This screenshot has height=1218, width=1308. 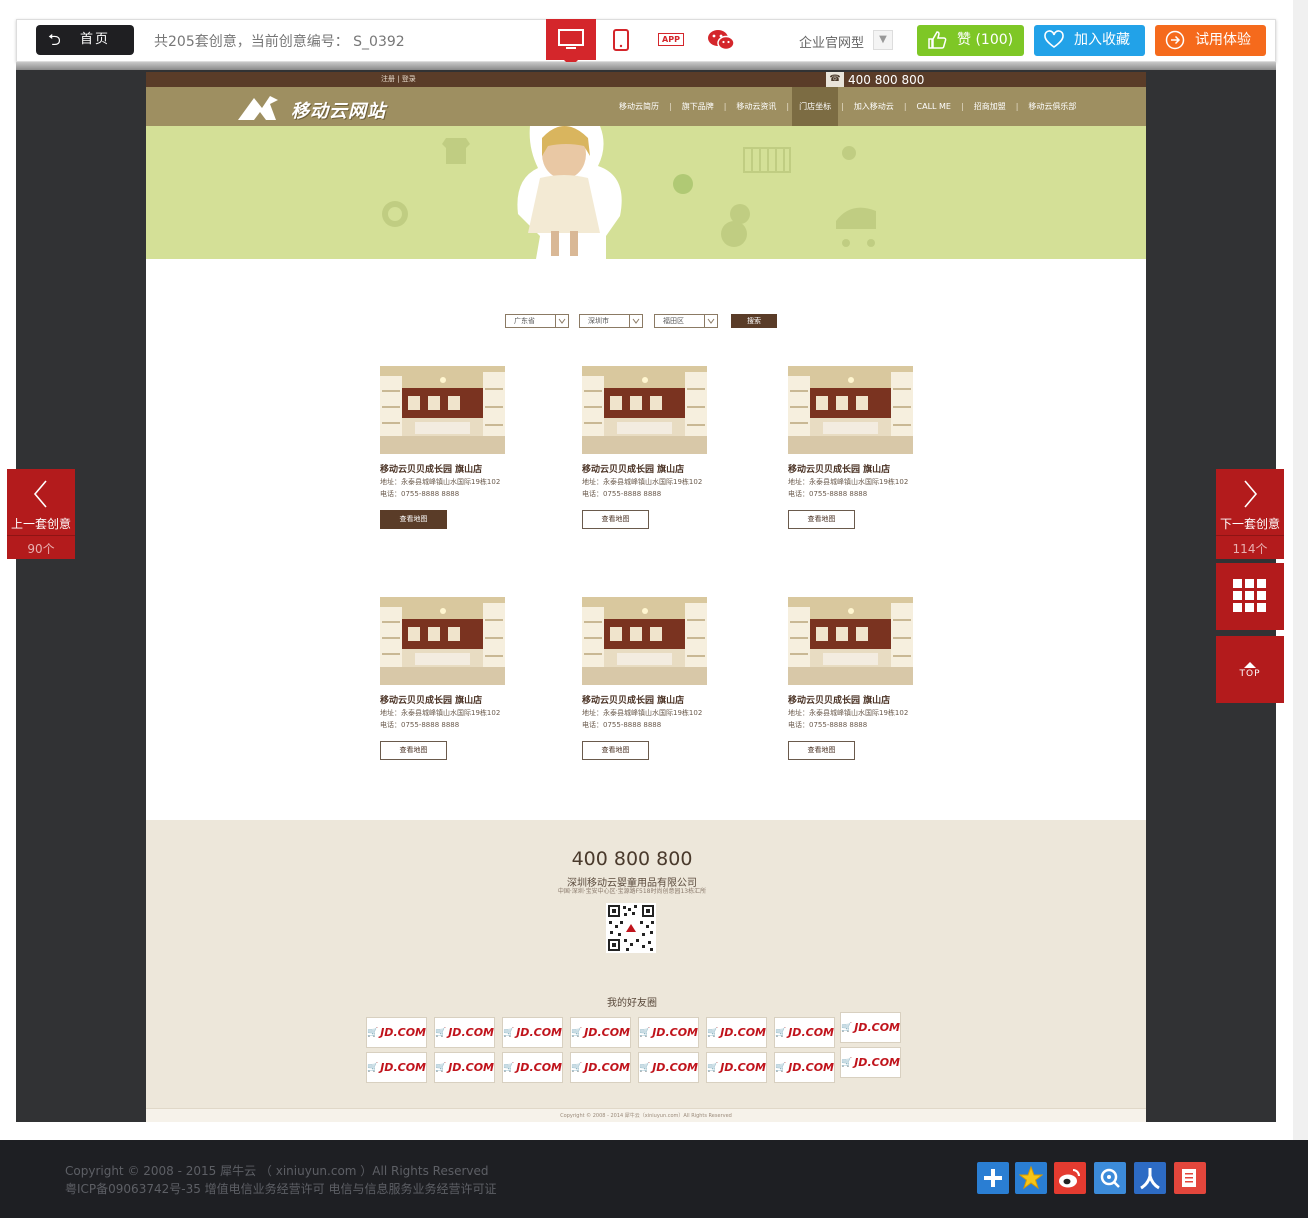 I want to click on weibo-icon, so click(x=1070, y=1178).